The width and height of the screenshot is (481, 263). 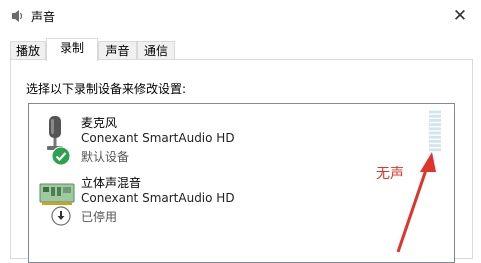 What do you see at coordinates (240, 16) in the screenshot?
I see `title-bar: 声音 ✕` at bounding box center [240, 16].